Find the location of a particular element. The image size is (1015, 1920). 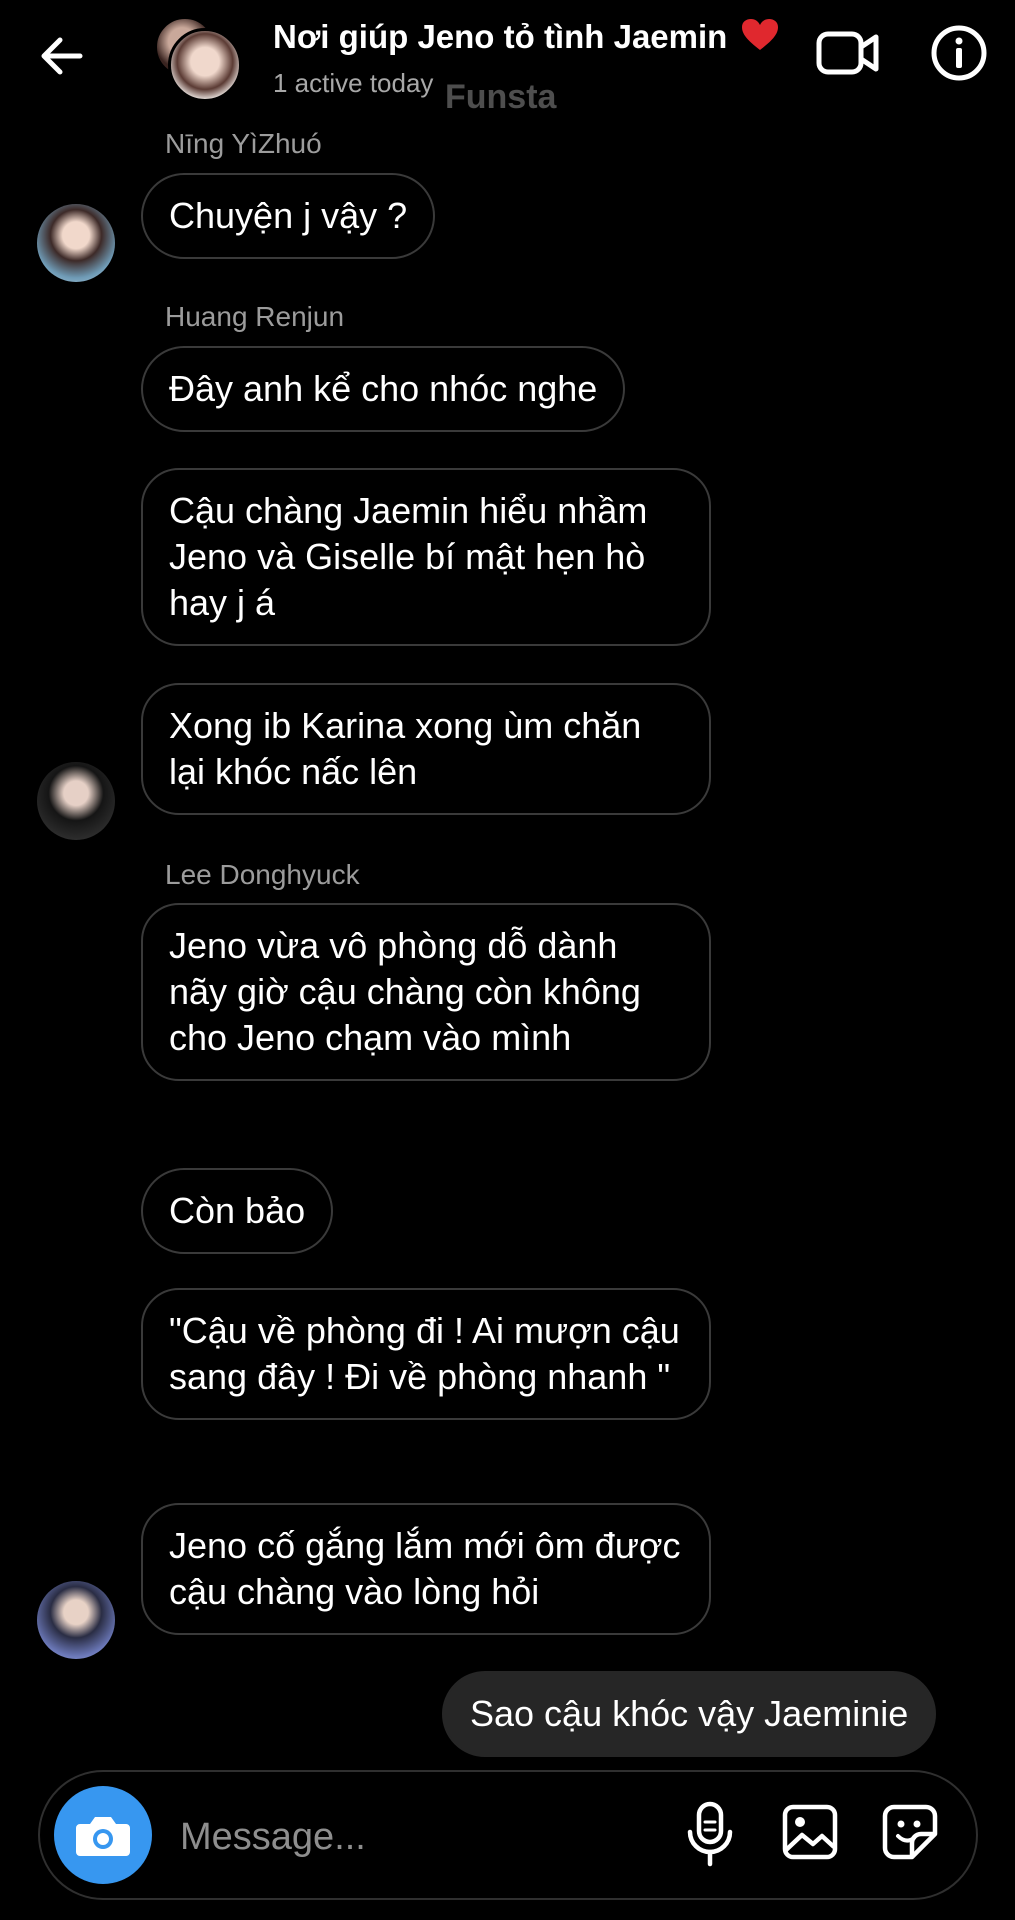

back-arrow-icon is located at coordinates (62, 56).